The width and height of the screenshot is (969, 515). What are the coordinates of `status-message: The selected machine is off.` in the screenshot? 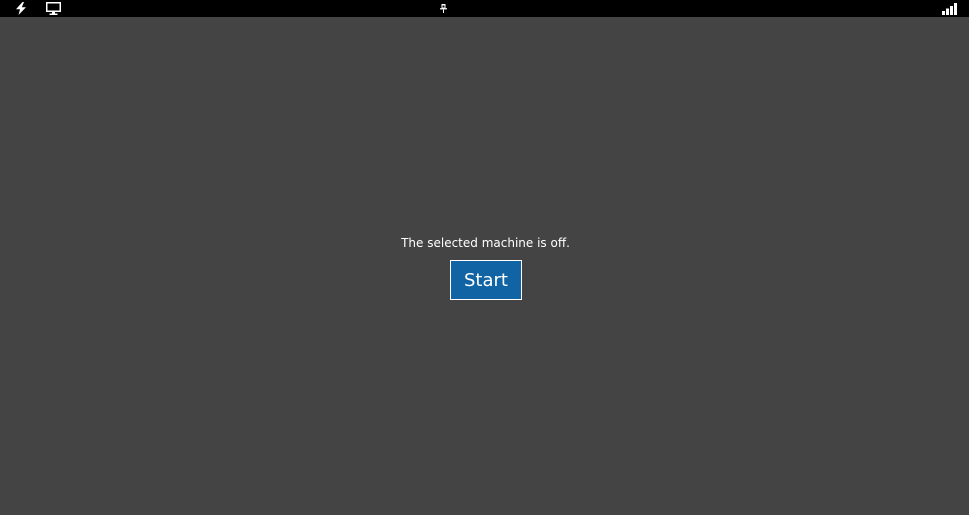 It's located at (485, 243).